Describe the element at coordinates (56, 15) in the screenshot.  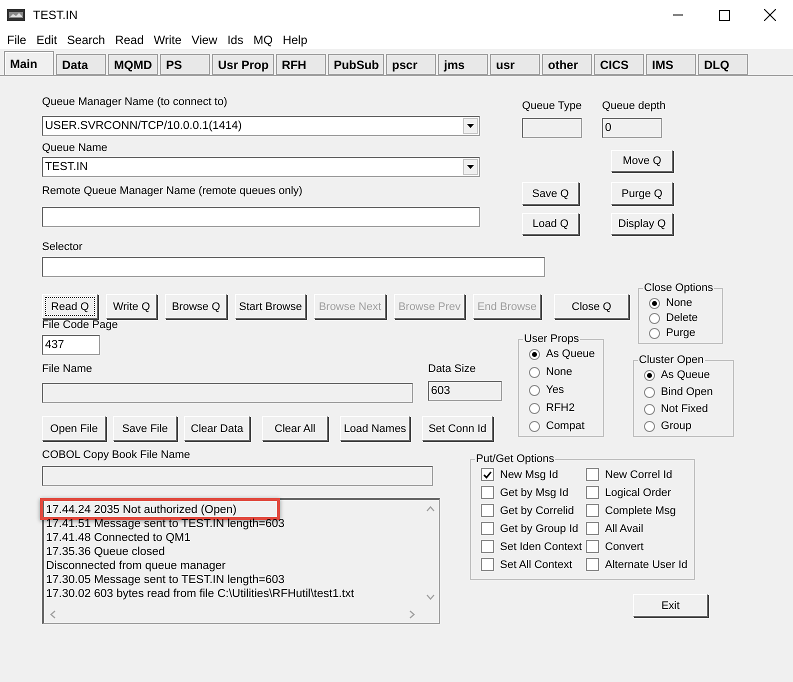
I see `window-title: TEST.IN` at that location.